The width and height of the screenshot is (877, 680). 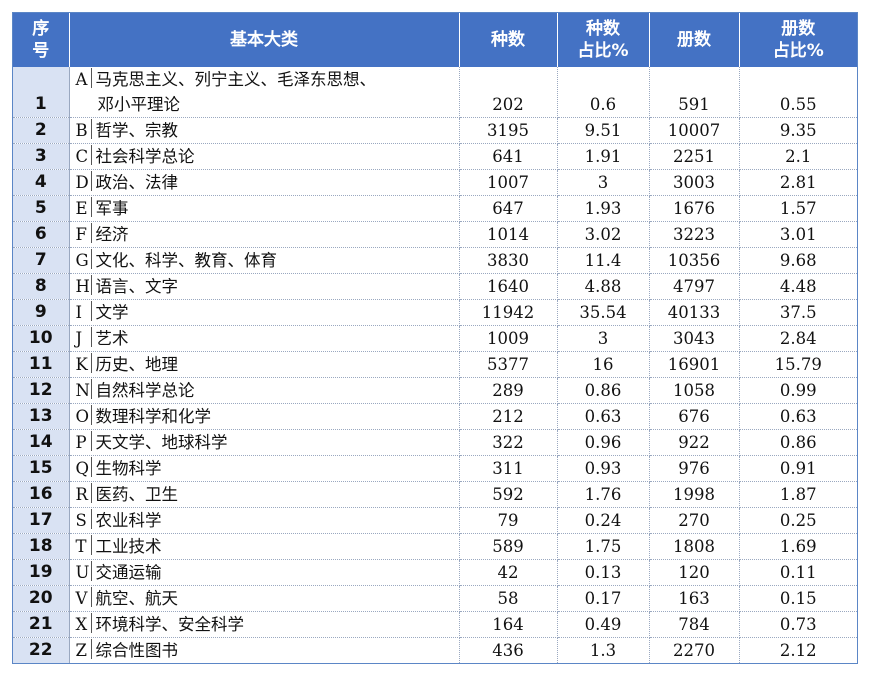 I want to click on row-volumes: 1998, so click(x=694, y=494).